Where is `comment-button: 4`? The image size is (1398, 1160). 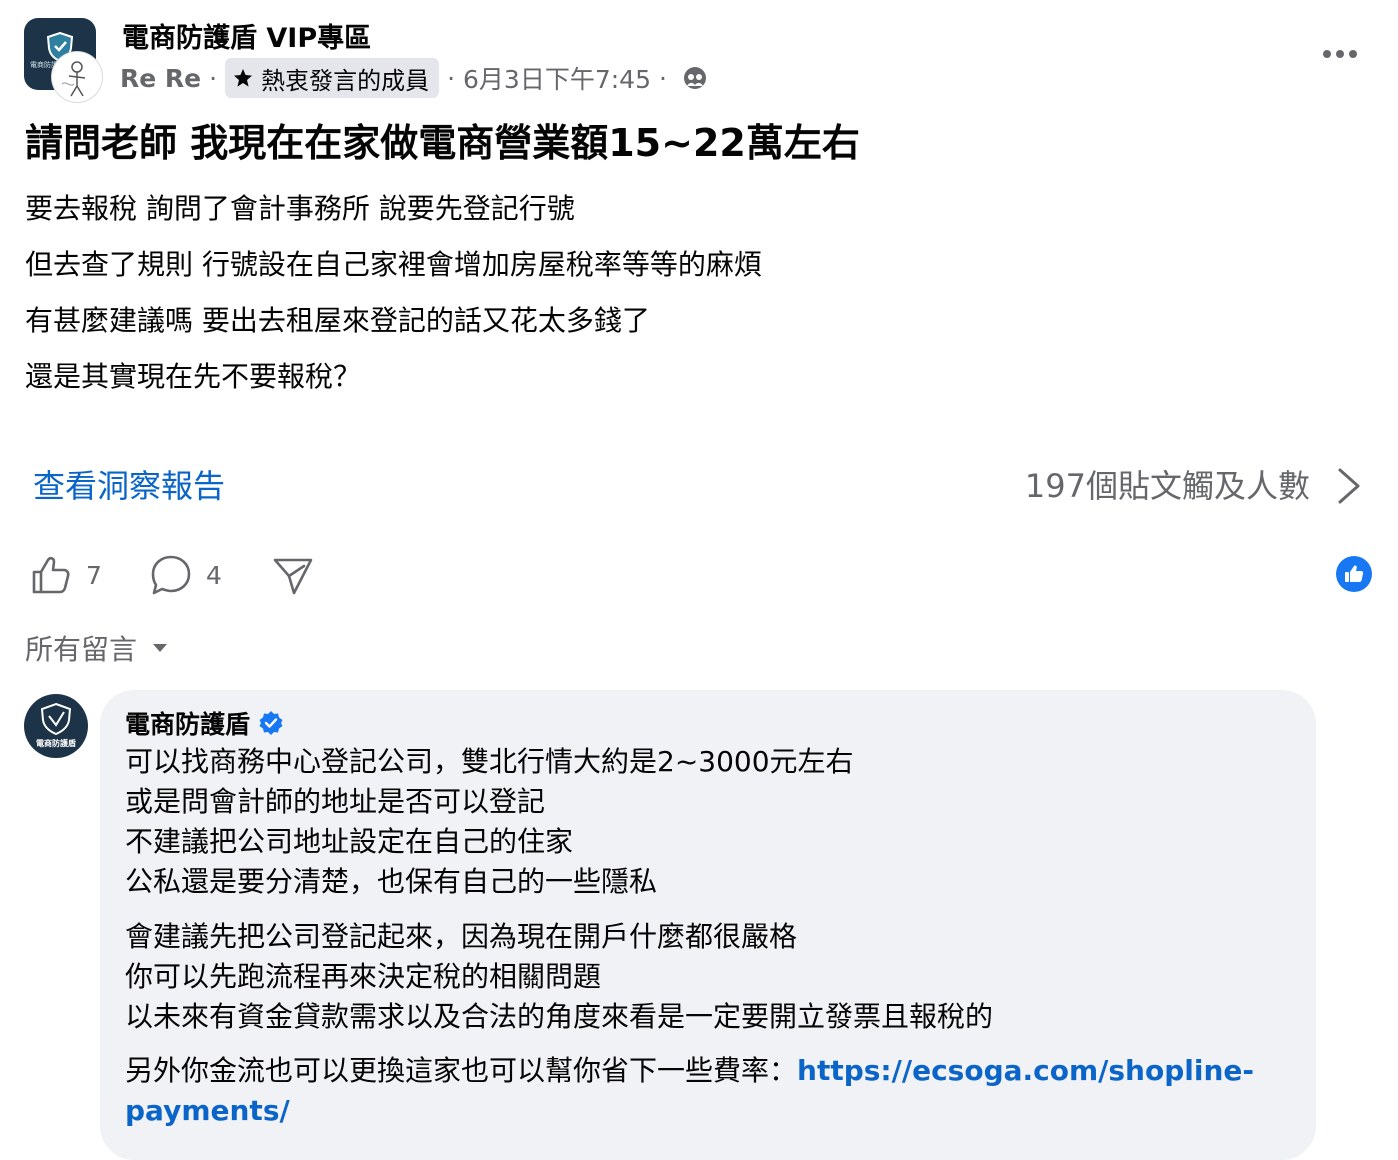 comment-button: 4 is located at coordinates (186, 575).